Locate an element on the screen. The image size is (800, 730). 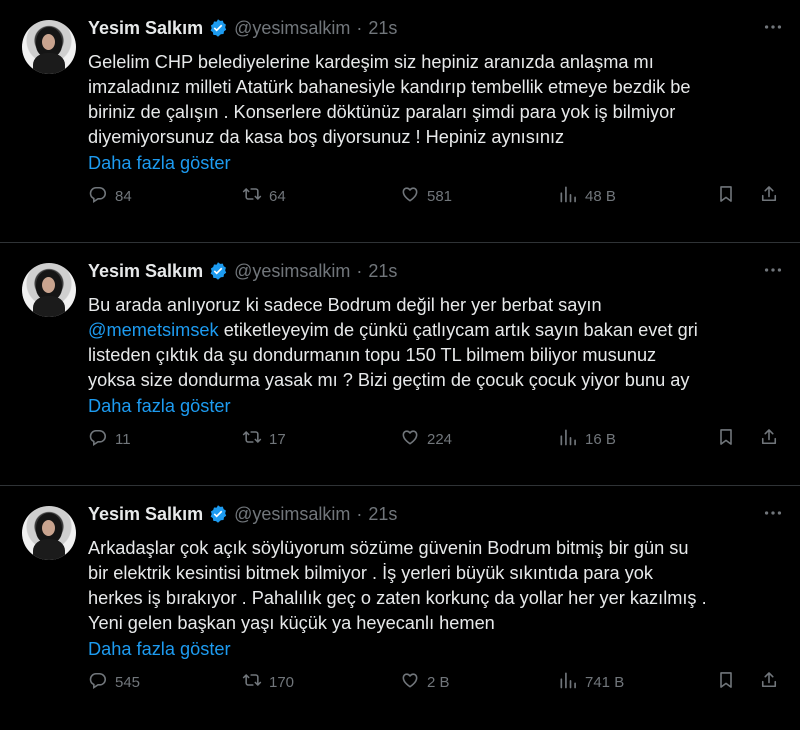
retweet-button: 64 is located at coordinates (264, 196).